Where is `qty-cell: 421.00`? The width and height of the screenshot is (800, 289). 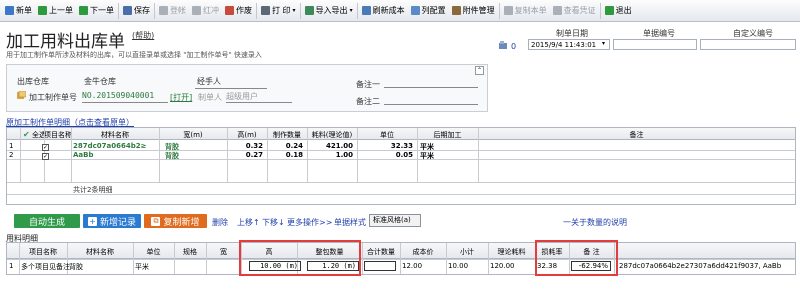
qty-cell: 421.00 is located at coordinates (330, 146).